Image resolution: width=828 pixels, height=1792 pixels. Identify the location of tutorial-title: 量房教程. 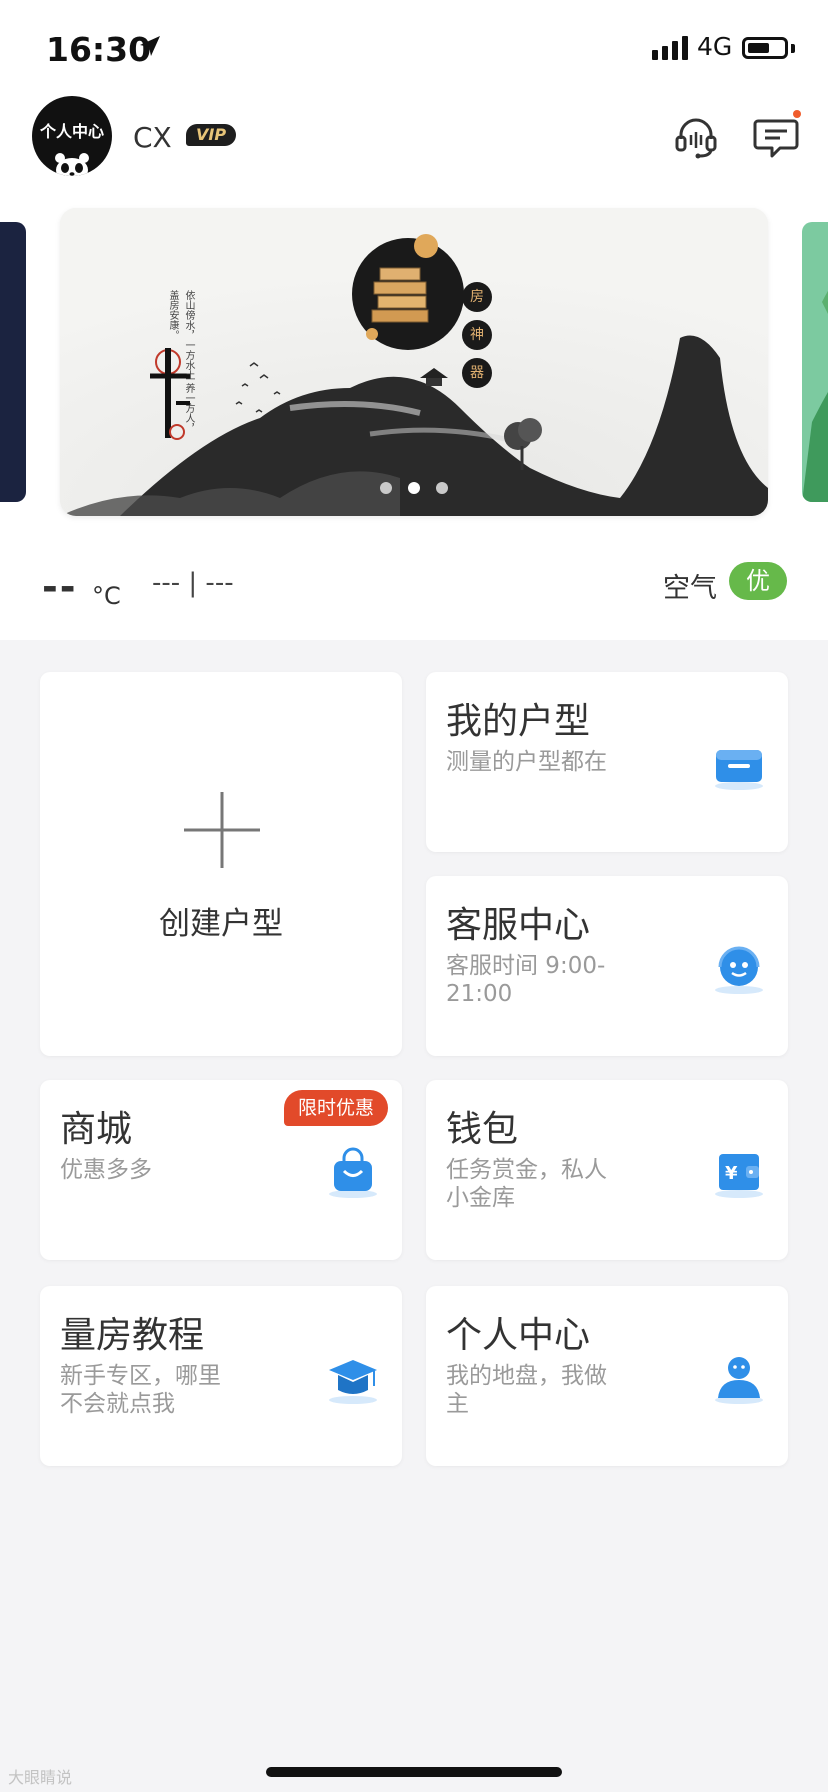
(132, 1335).